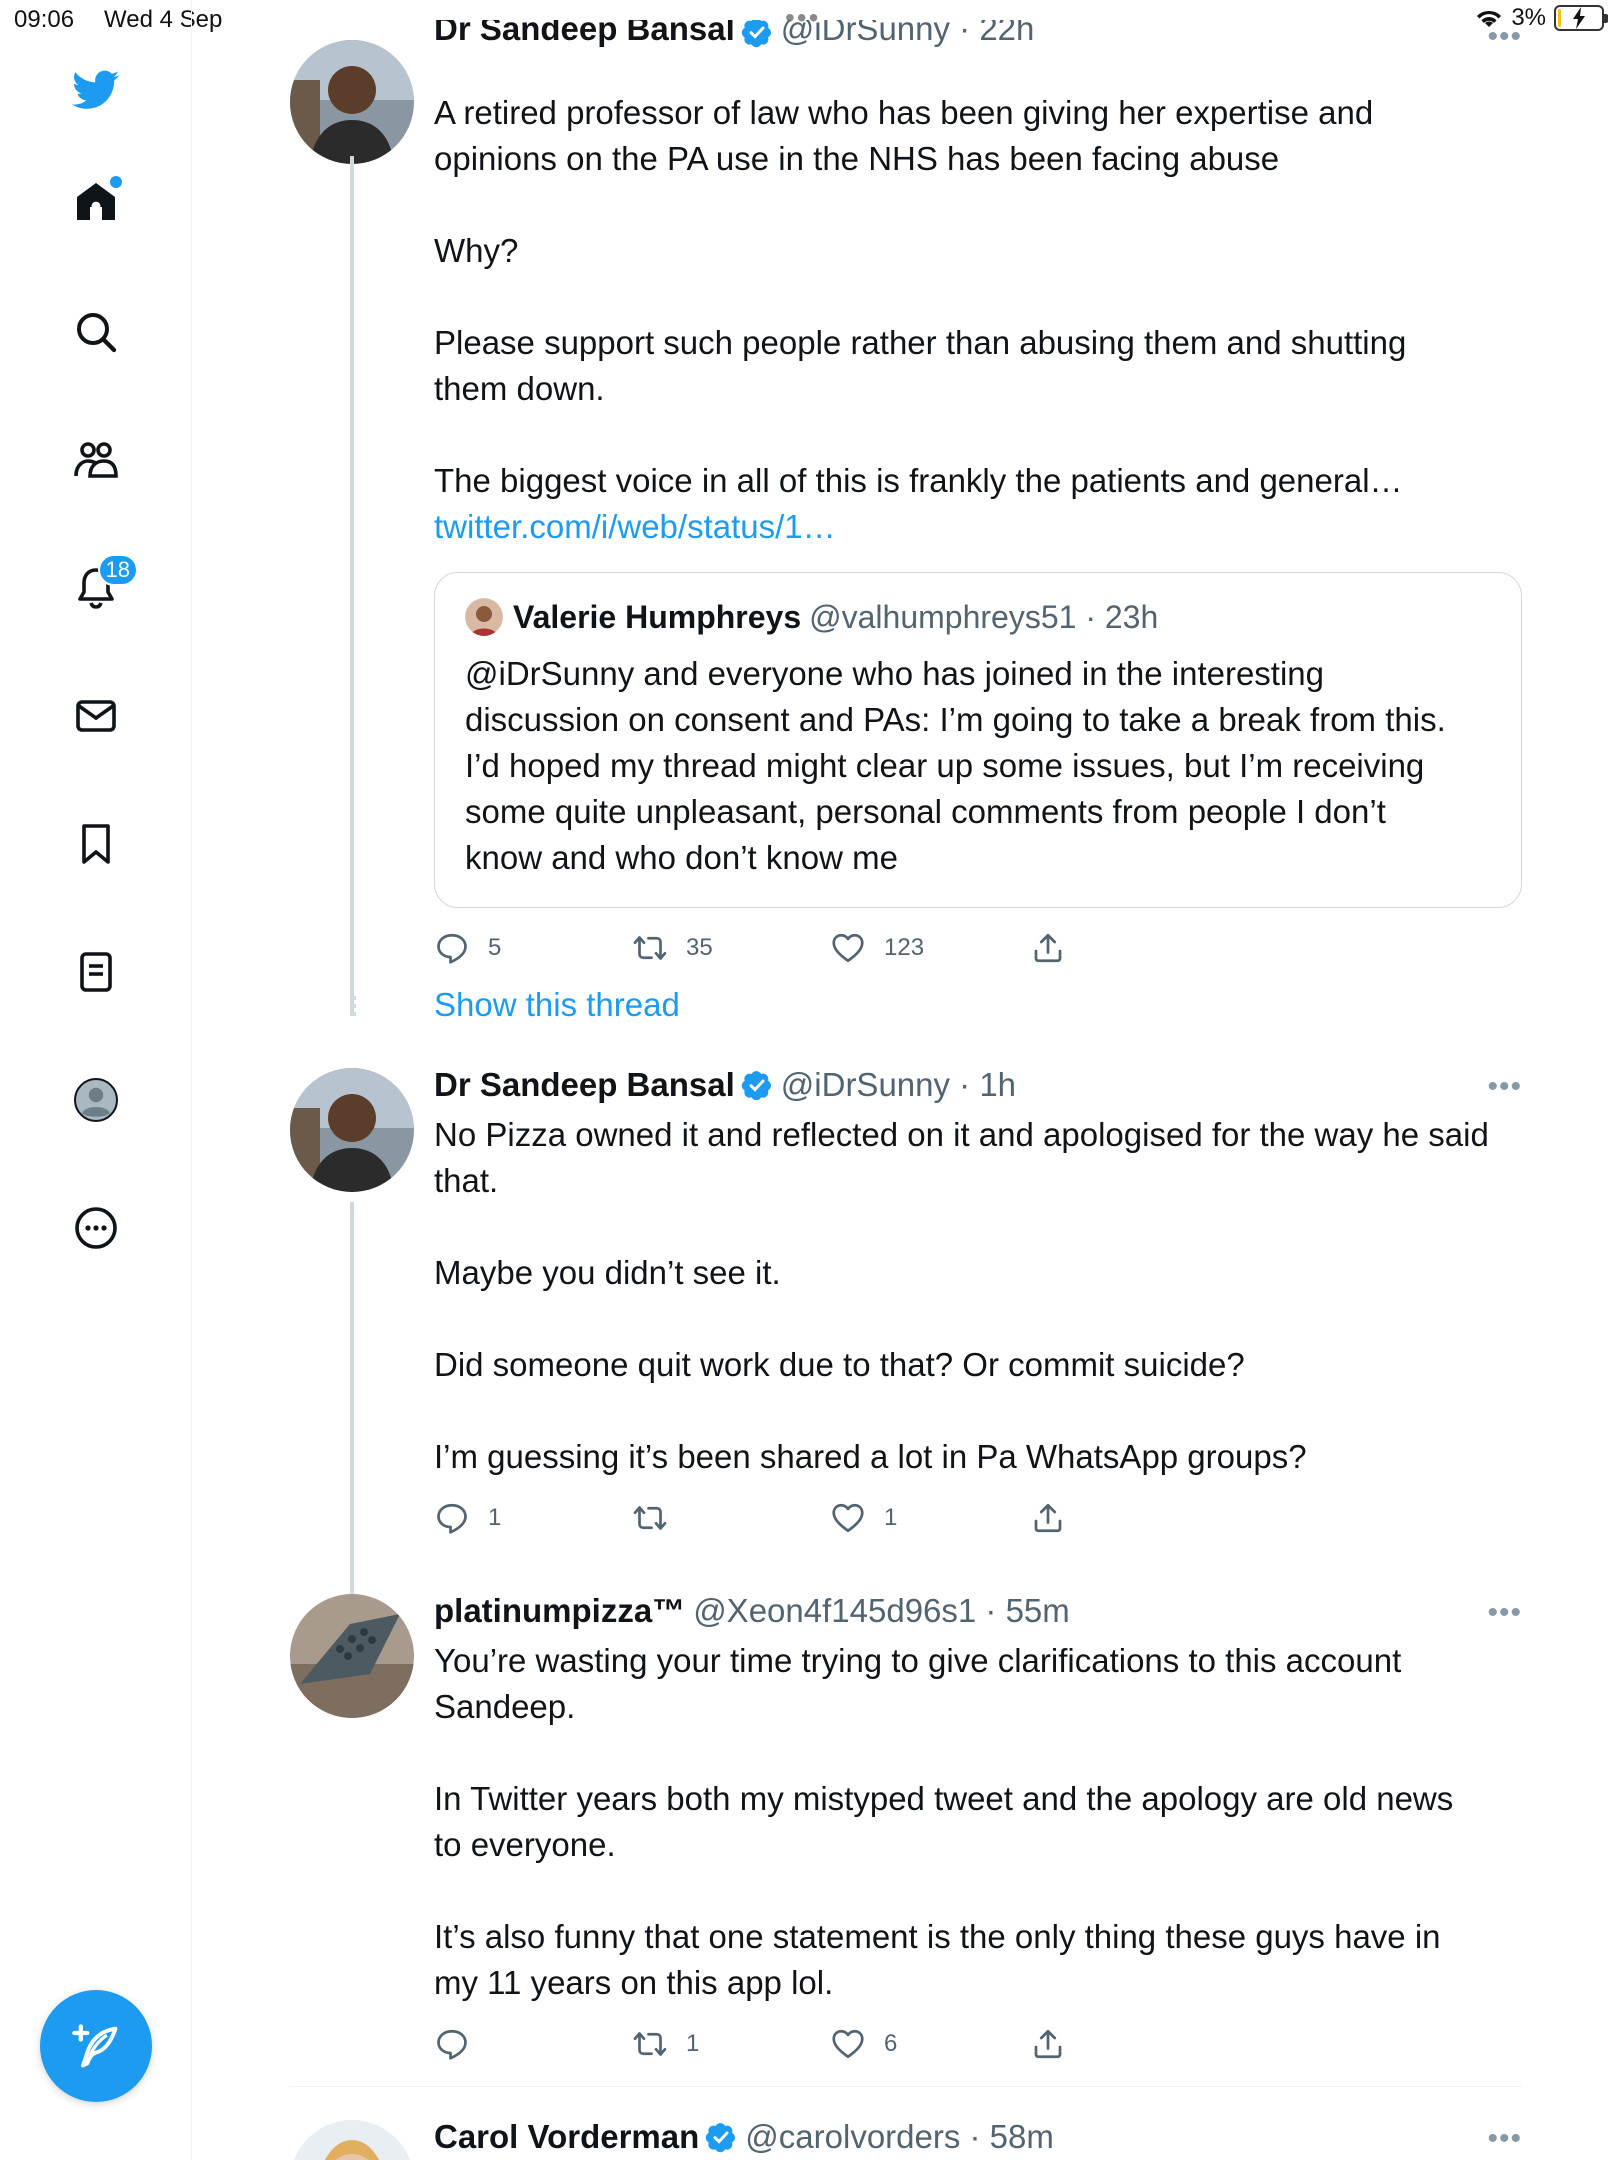 The width and height of the screenshot is (1620, 2160). What do you see at coordinates (96, 332) in the screenshot?
I see `search-icon` at bounding box center [96, 332].